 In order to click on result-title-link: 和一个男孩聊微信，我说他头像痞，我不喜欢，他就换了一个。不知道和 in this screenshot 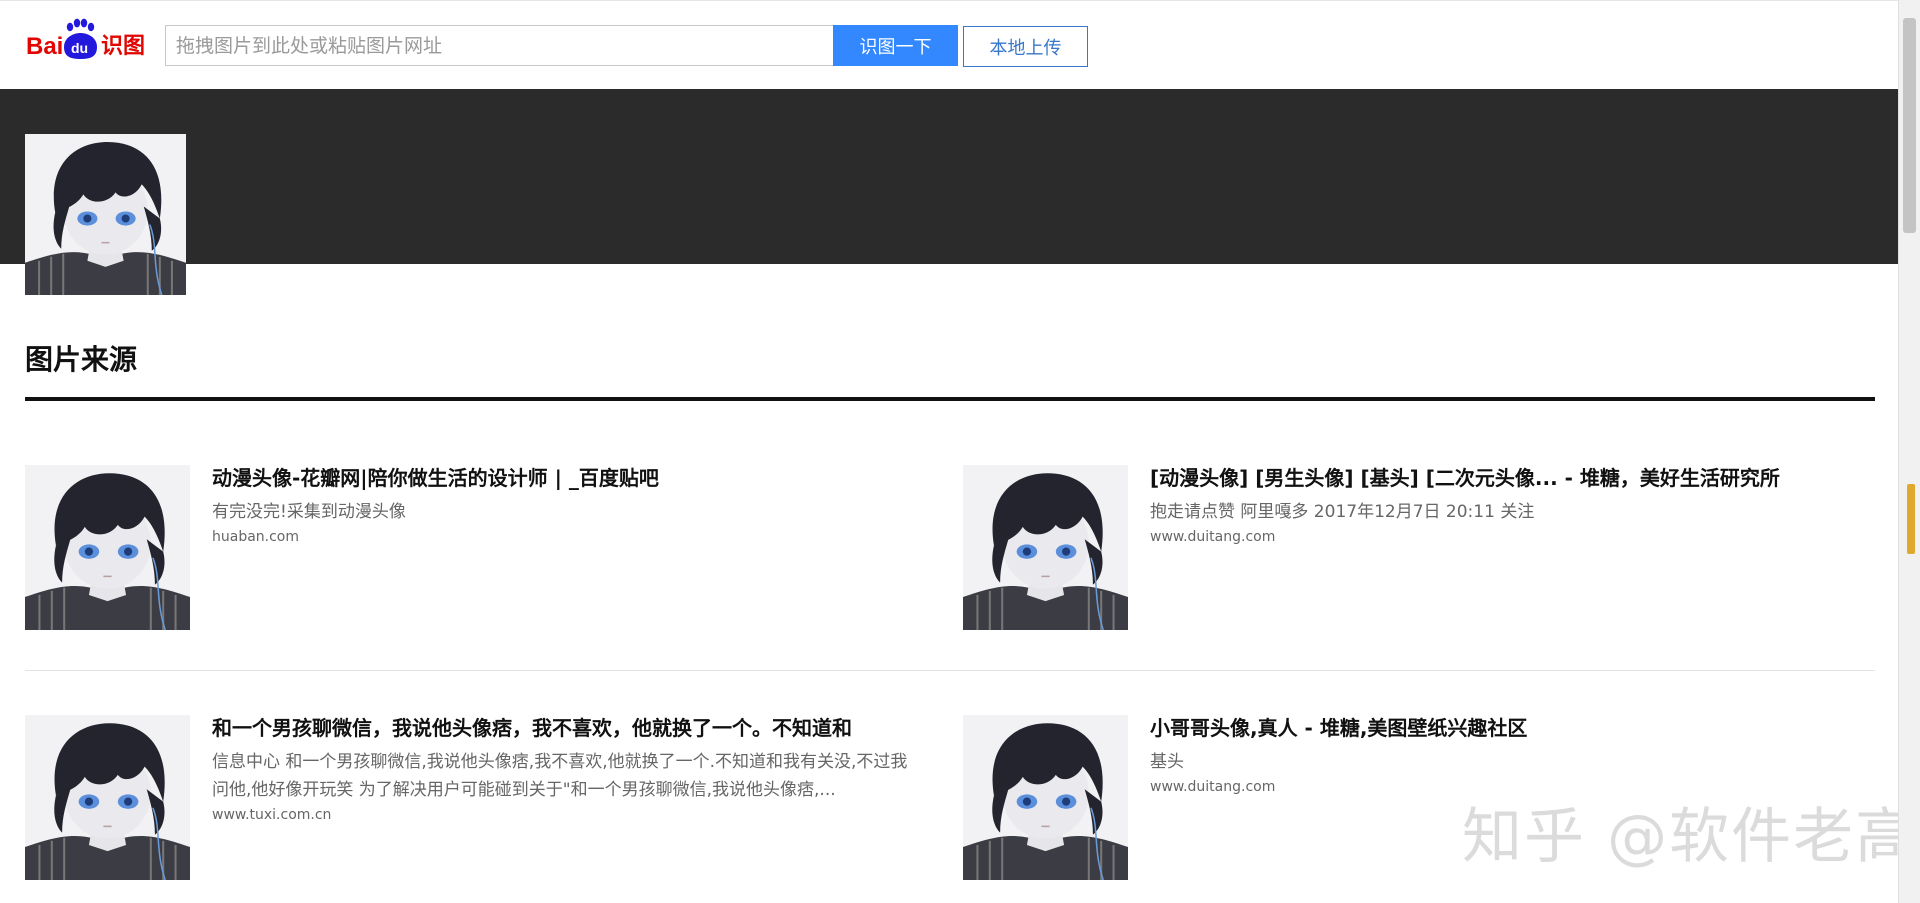, I will do `click(567, 728)`.